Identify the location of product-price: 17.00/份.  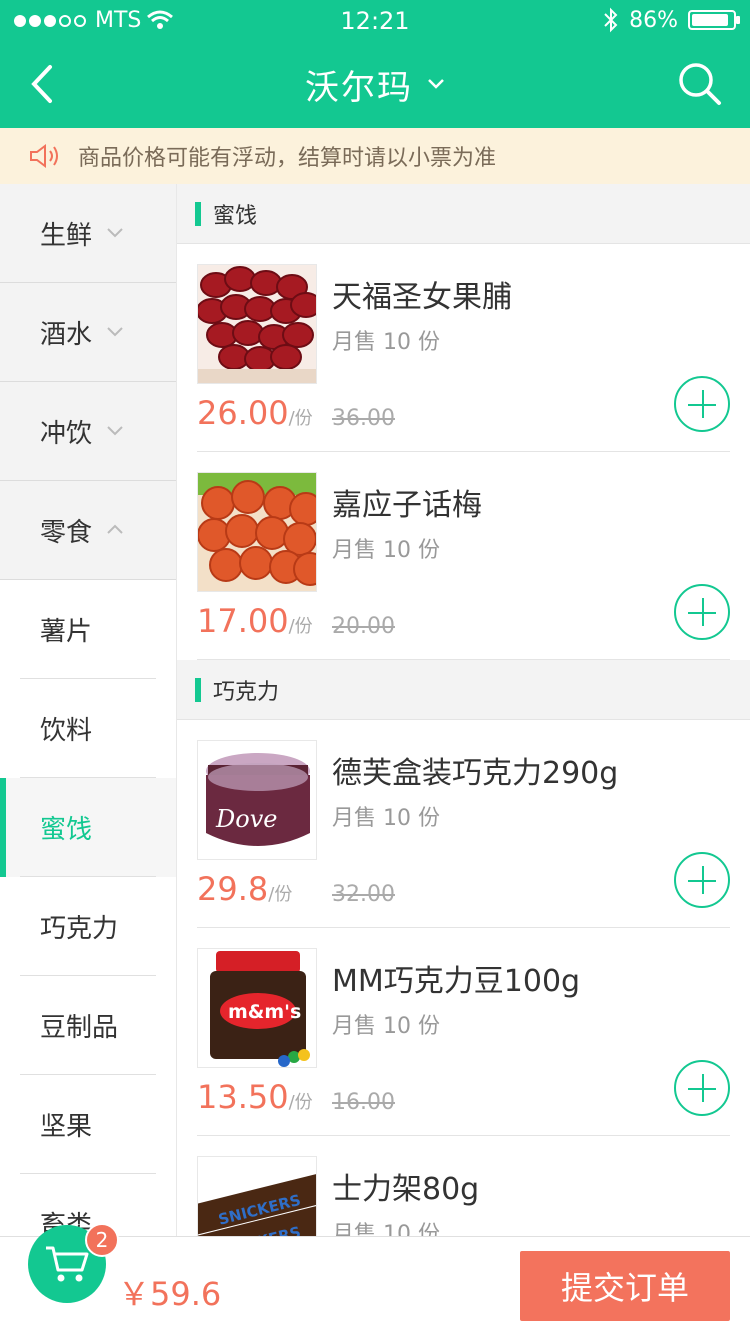
(255, 621).